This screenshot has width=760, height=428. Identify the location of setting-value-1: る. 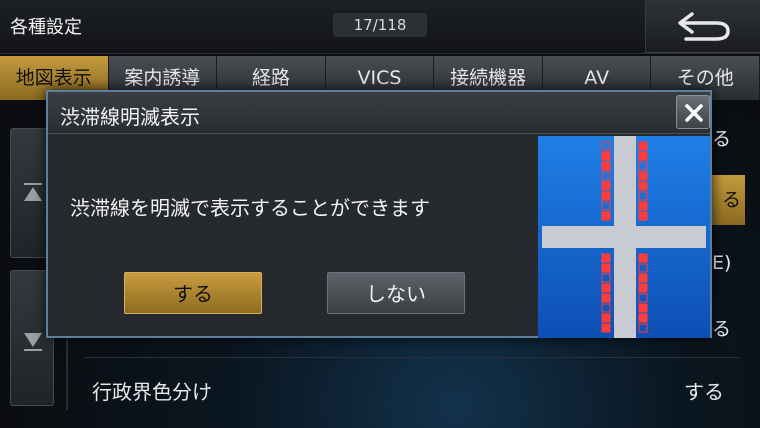
(721, 137).